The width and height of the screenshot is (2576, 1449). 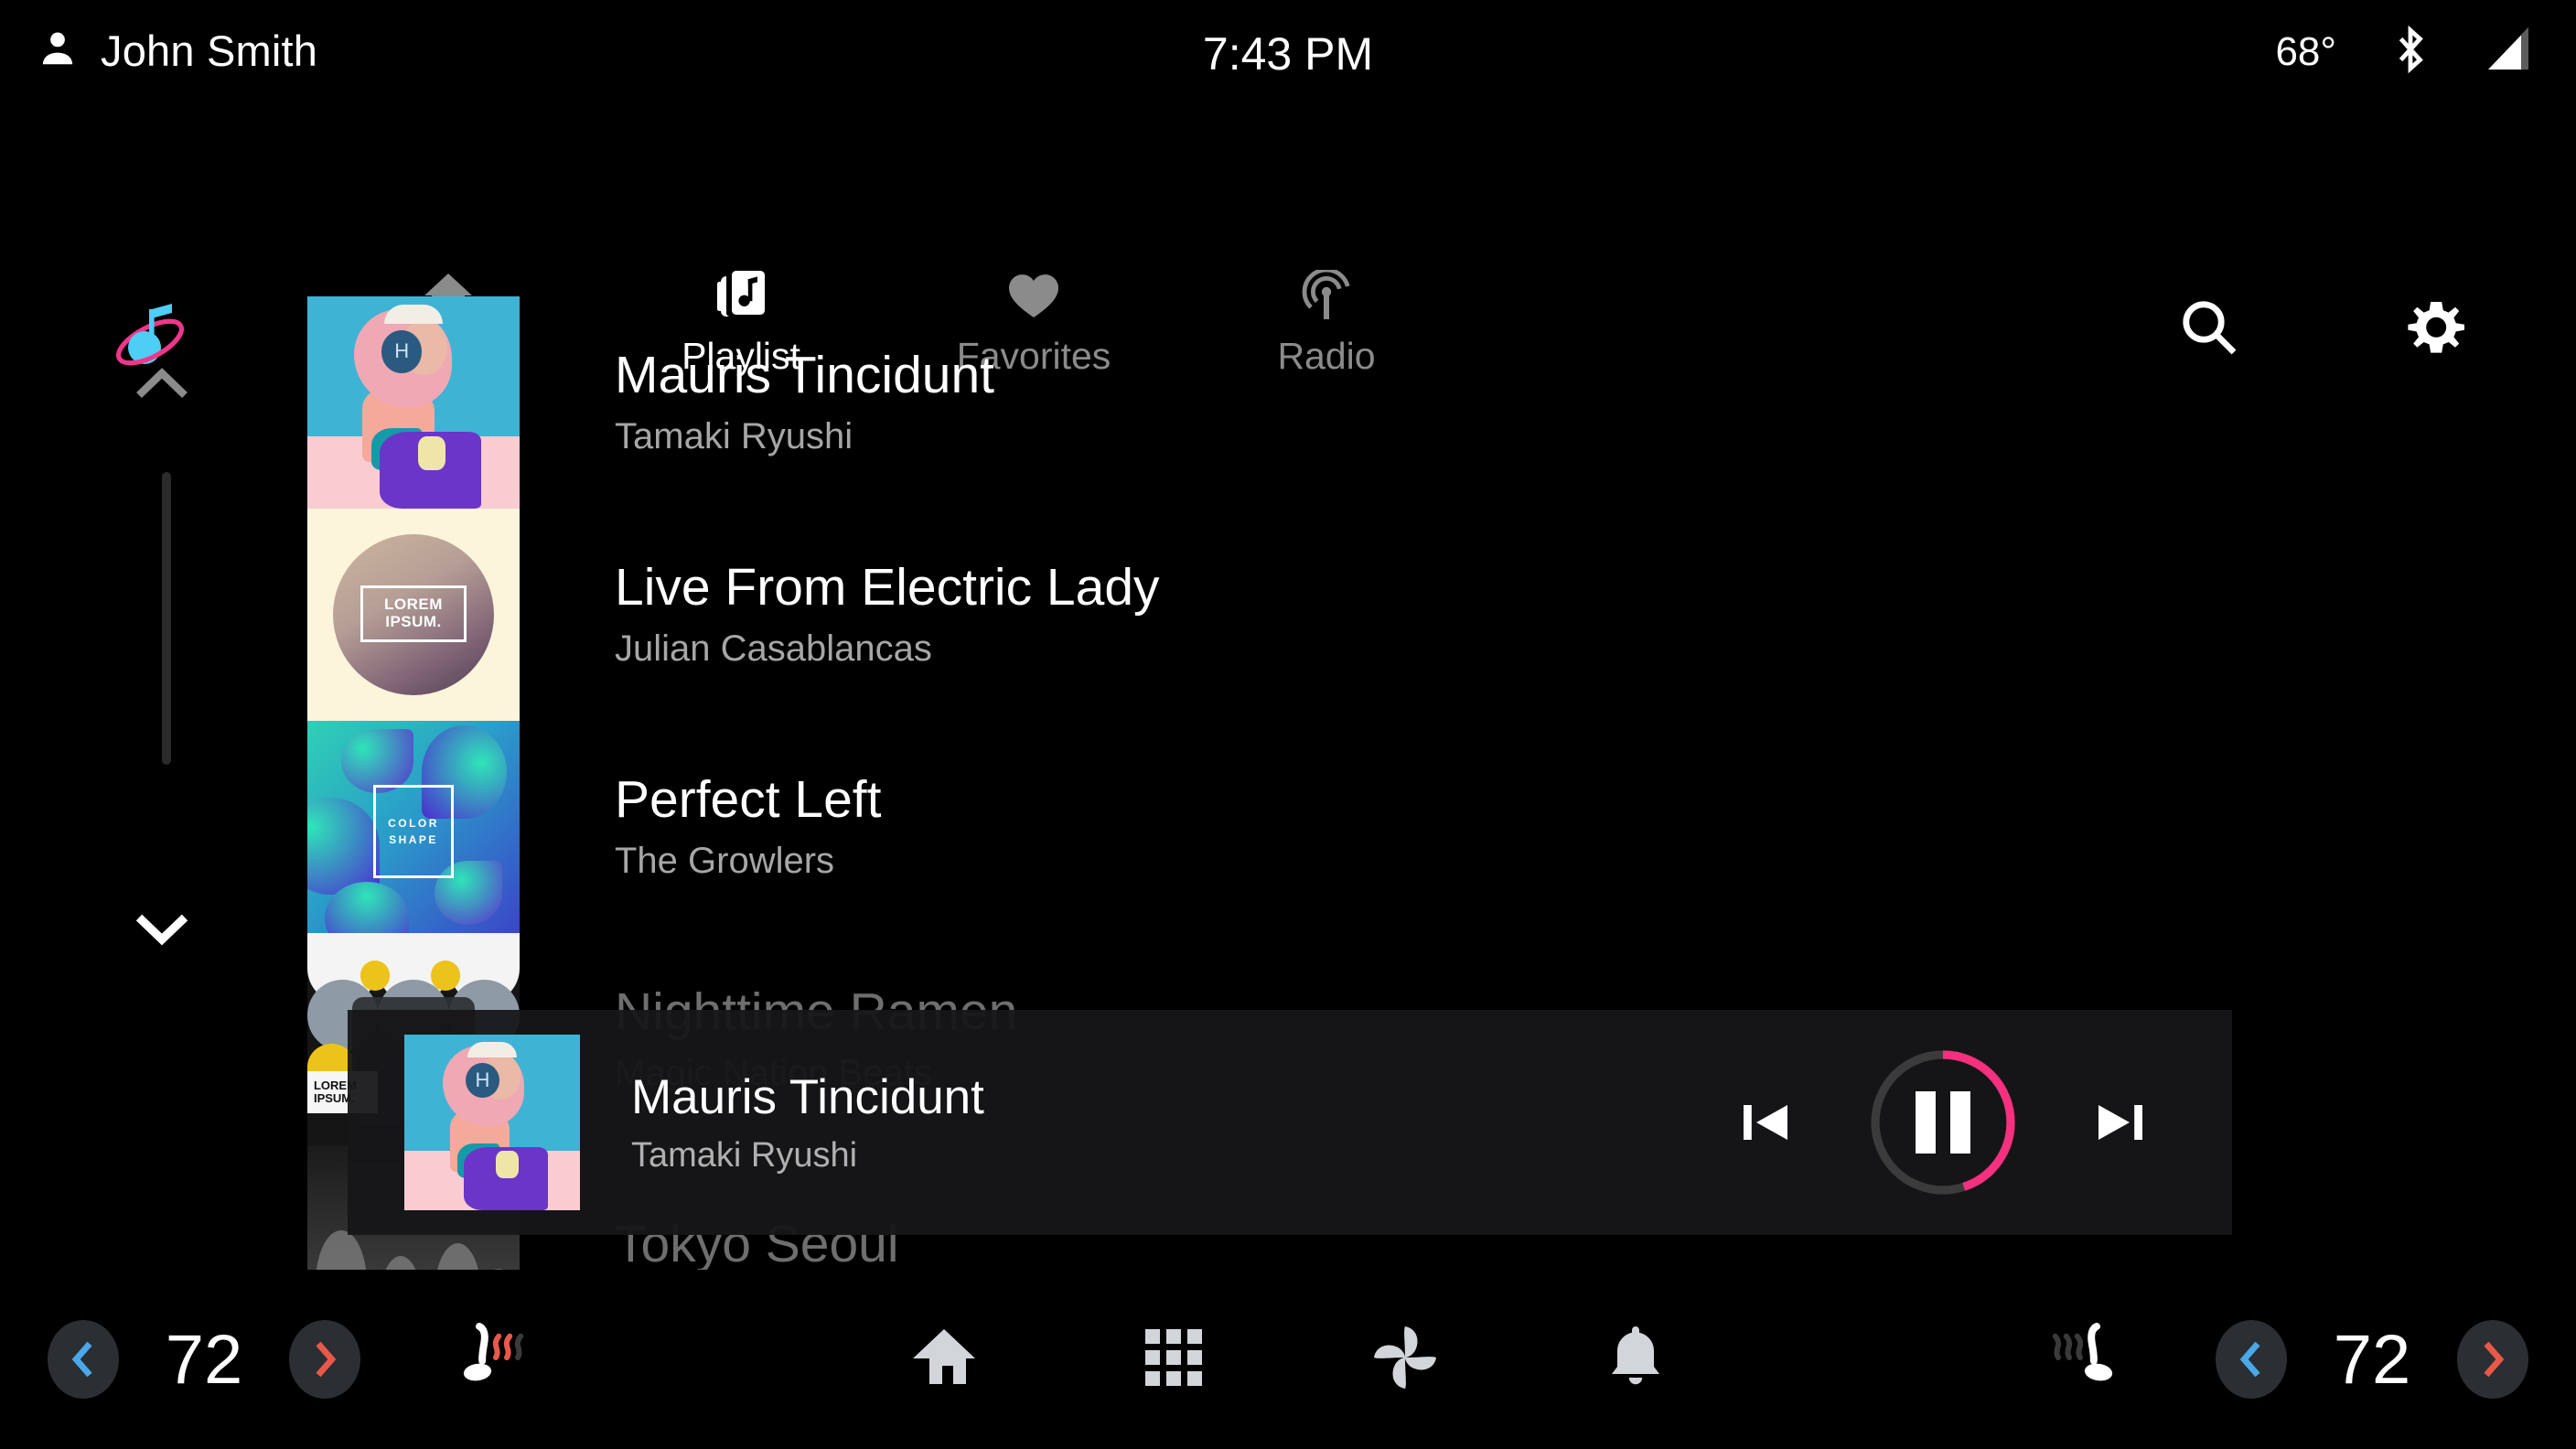 I want to click on art-label-line1: LOREM, so click(x=413, y=605).